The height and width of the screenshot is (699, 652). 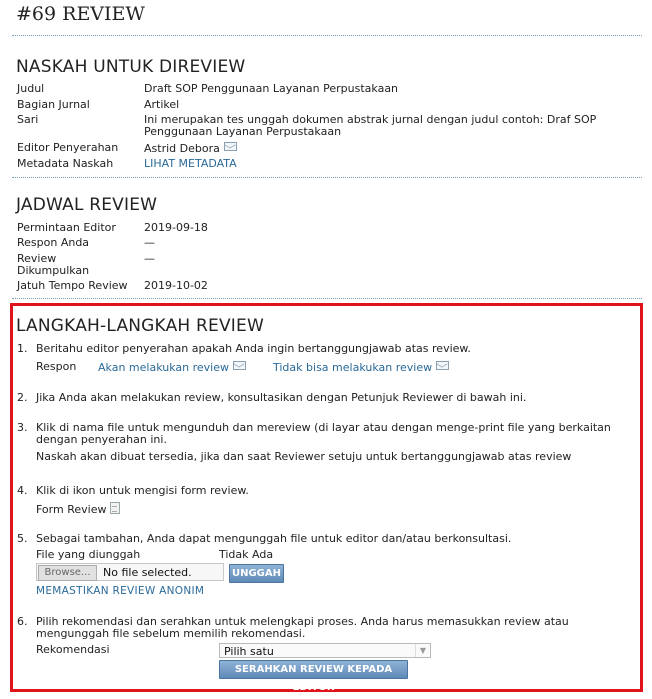 What do you see at coordinates (149, 258) in the screenshot?
I see `value-review-dikumpulkan: —` at bounding box center [149, 258].